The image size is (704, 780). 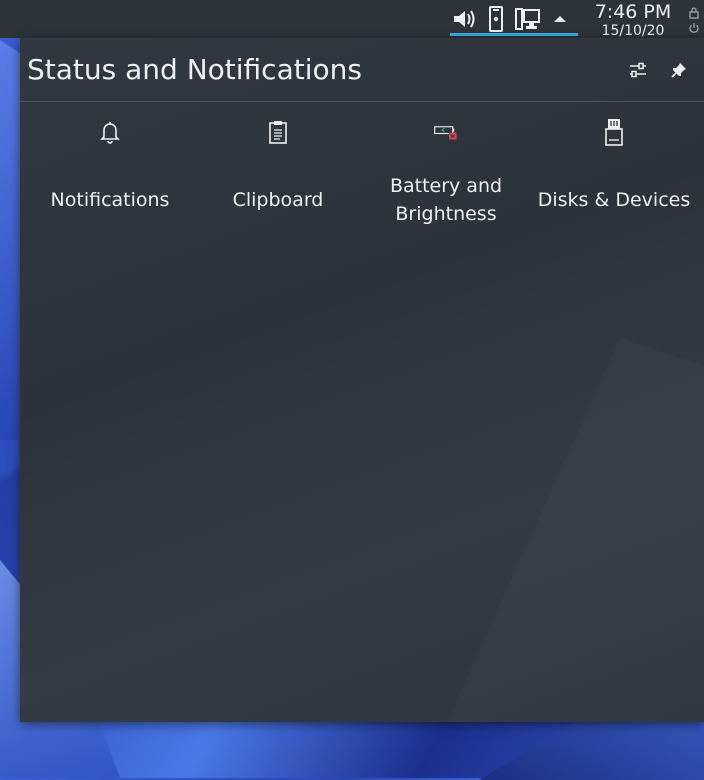 What do you see at coordinates (110, 200) in the screenshot?
I see `applet-label: Notifications` at bounding box center [110, 200].